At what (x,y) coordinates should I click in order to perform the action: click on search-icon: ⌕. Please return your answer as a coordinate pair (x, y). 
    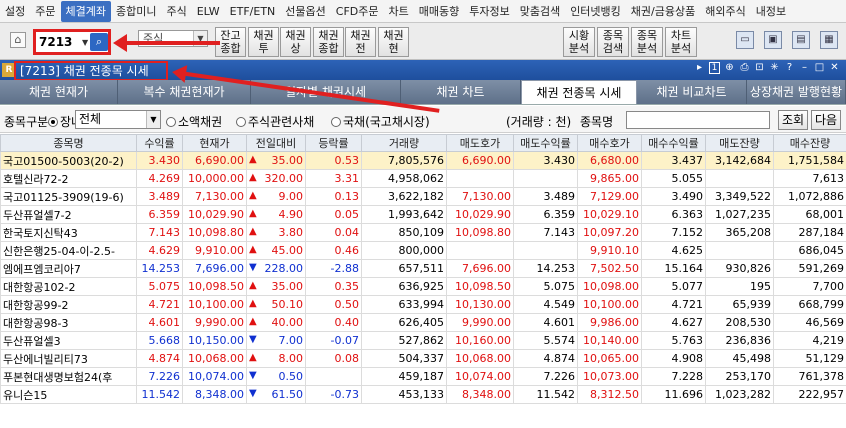
    Looking at the image, I should click on (99, 42).